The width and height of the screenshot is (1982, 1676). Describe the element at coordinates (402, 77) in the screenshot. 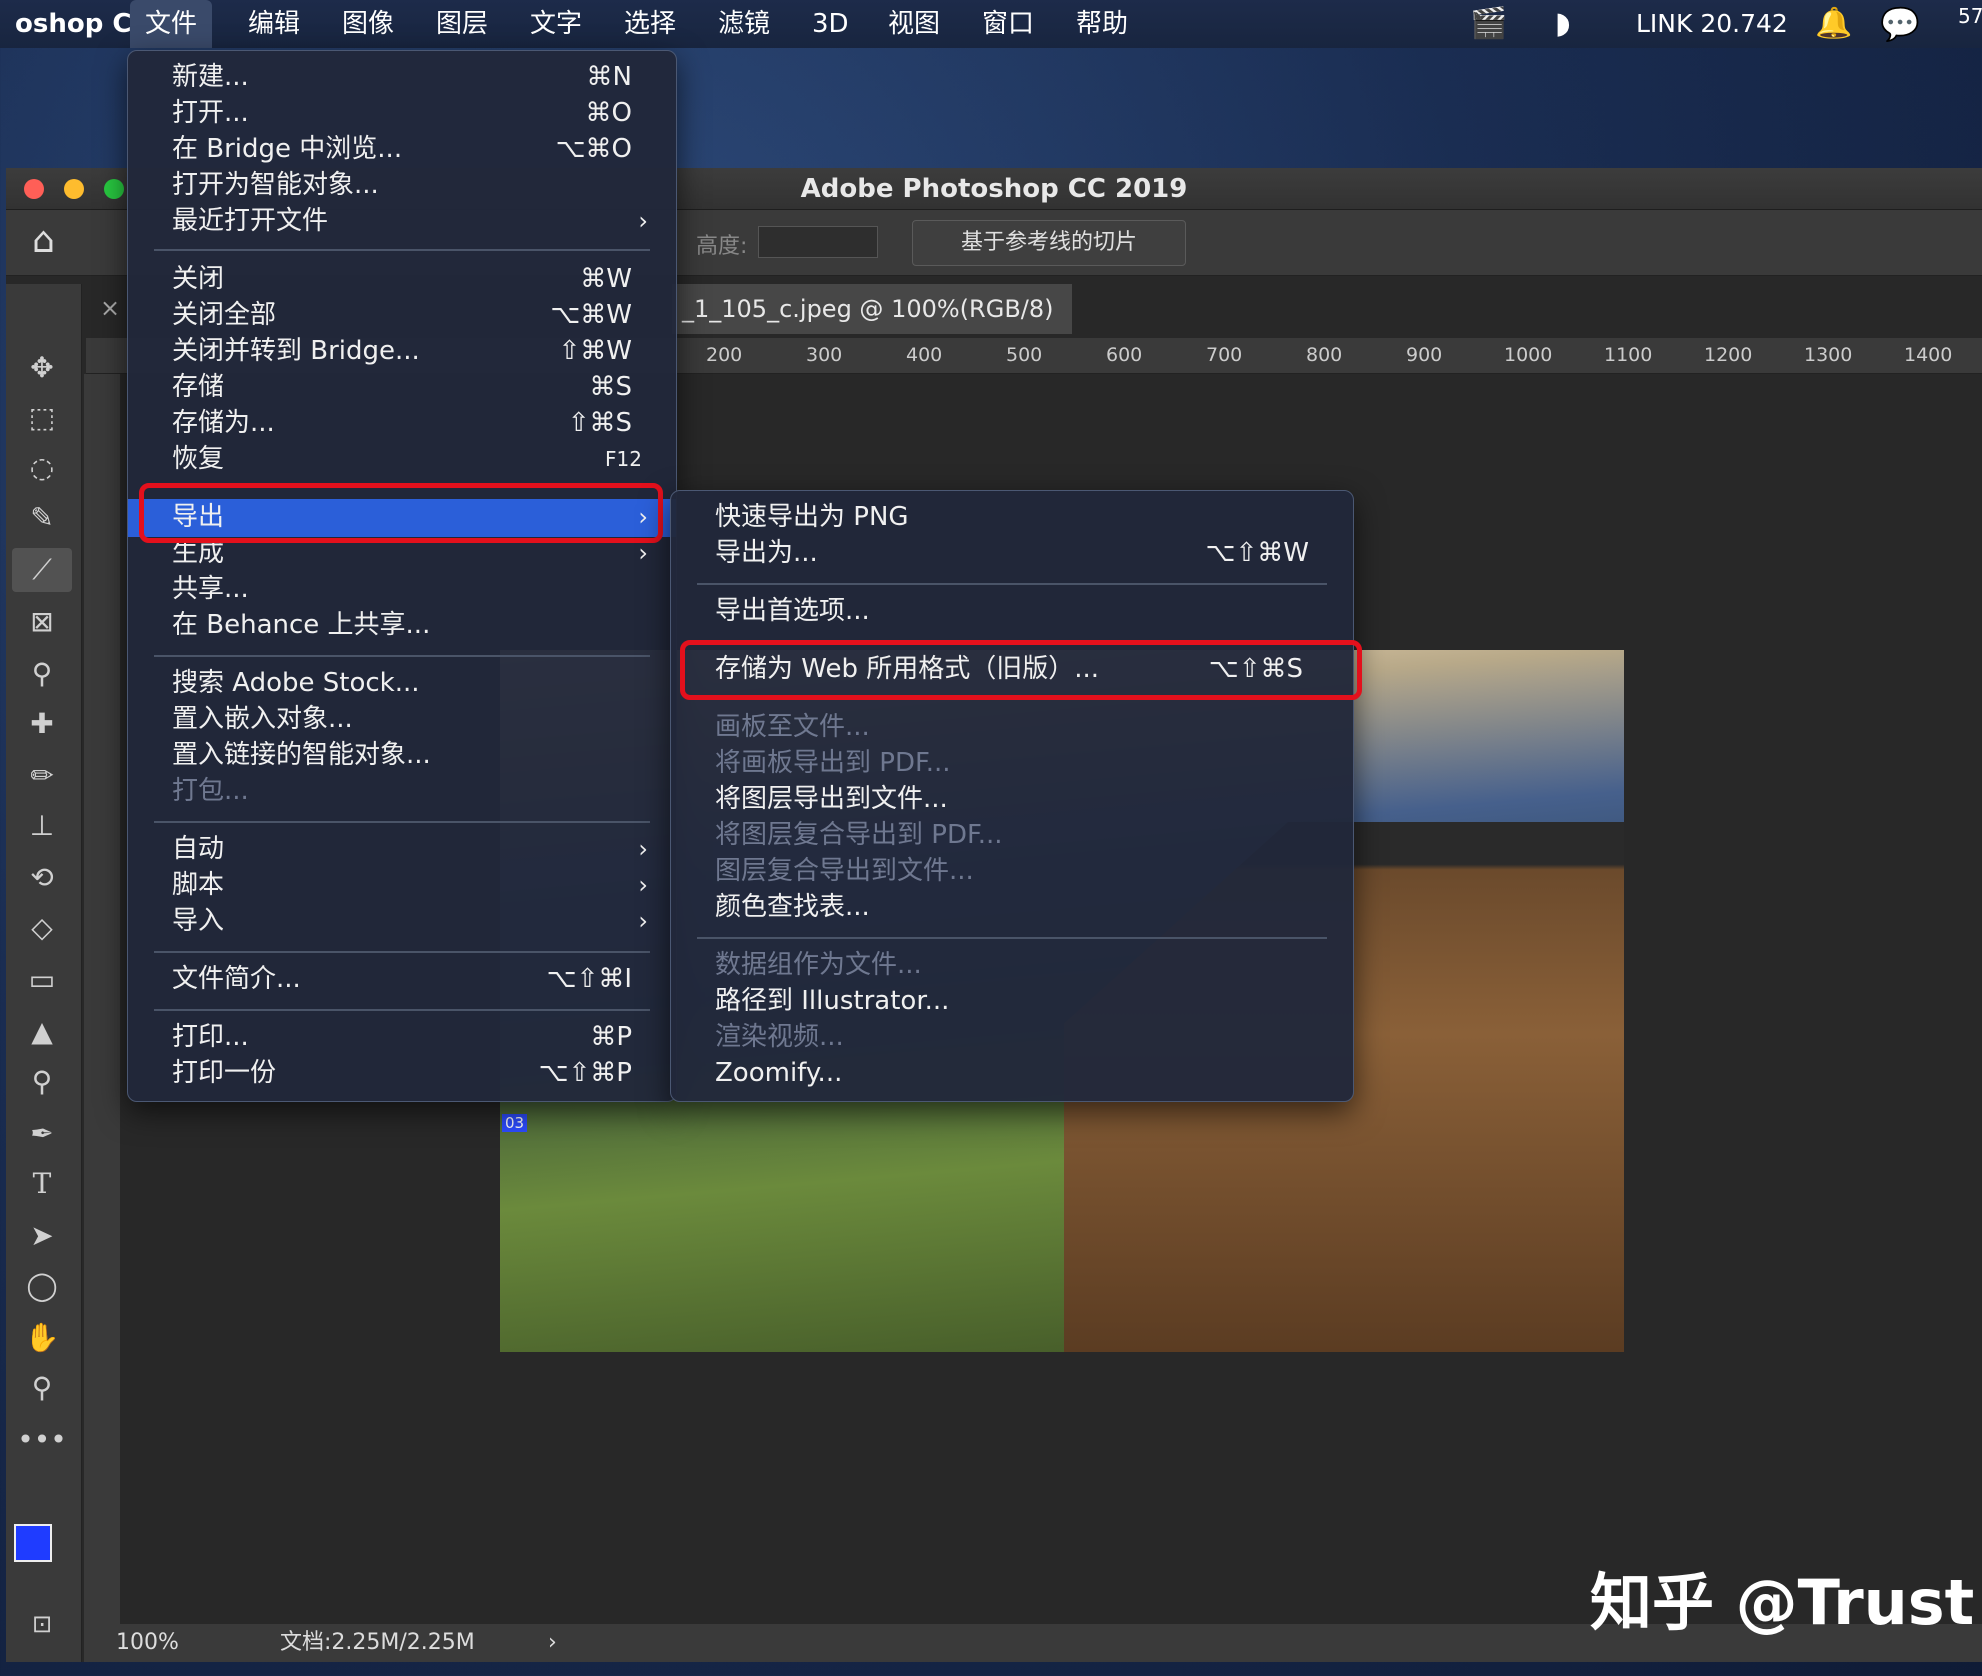

I see `menu-item-new: 新建... ⌘N` at that location.